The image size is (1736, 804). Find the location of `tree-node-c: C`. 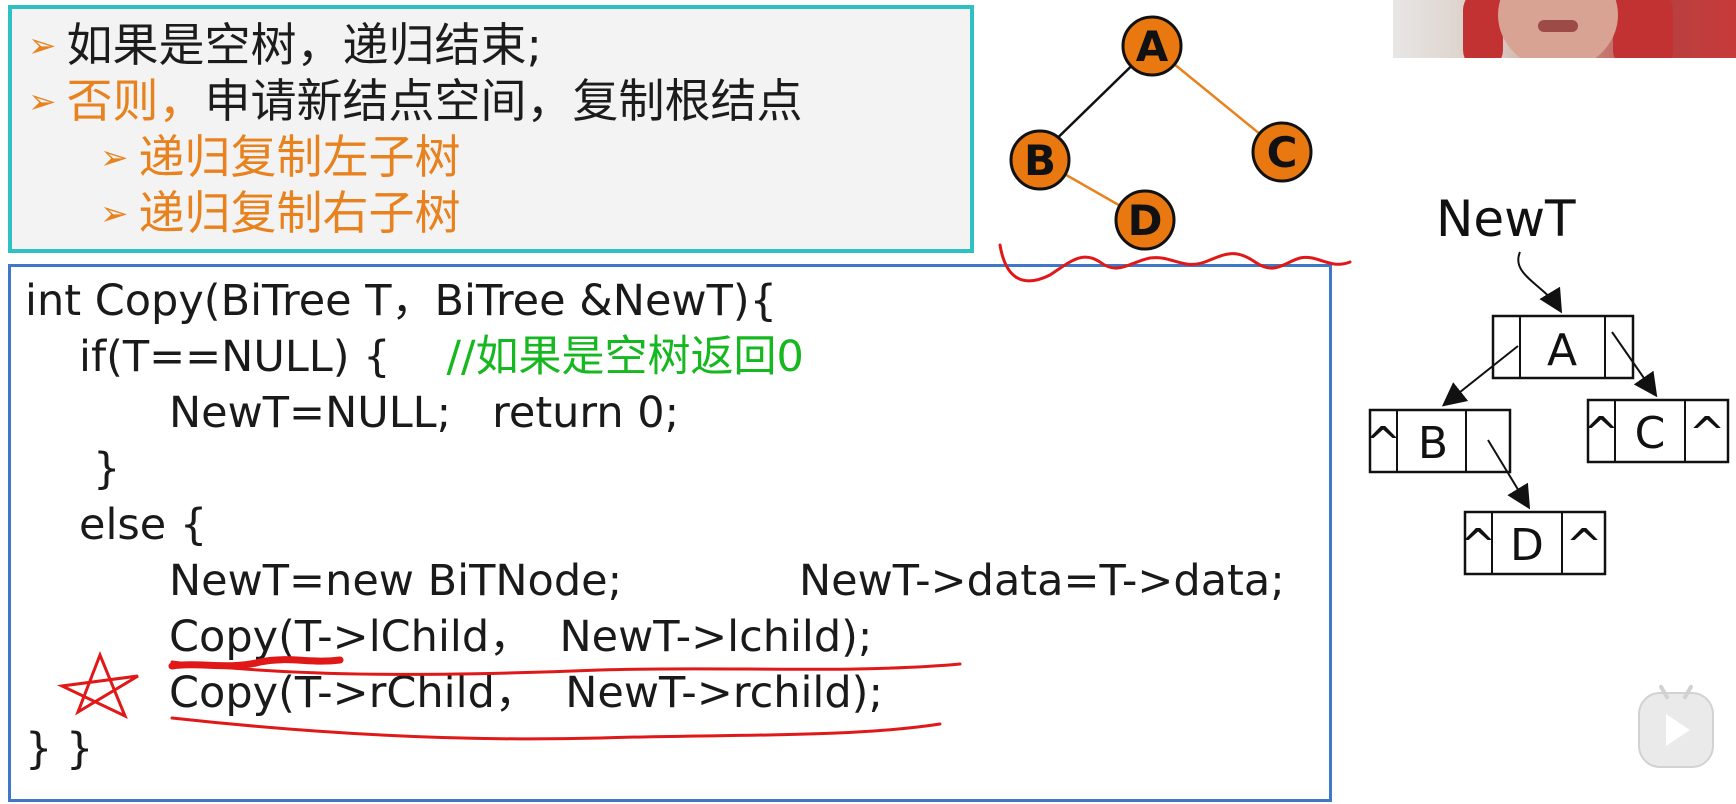

tree-node-c: C is located at coordinates (1282, 152).